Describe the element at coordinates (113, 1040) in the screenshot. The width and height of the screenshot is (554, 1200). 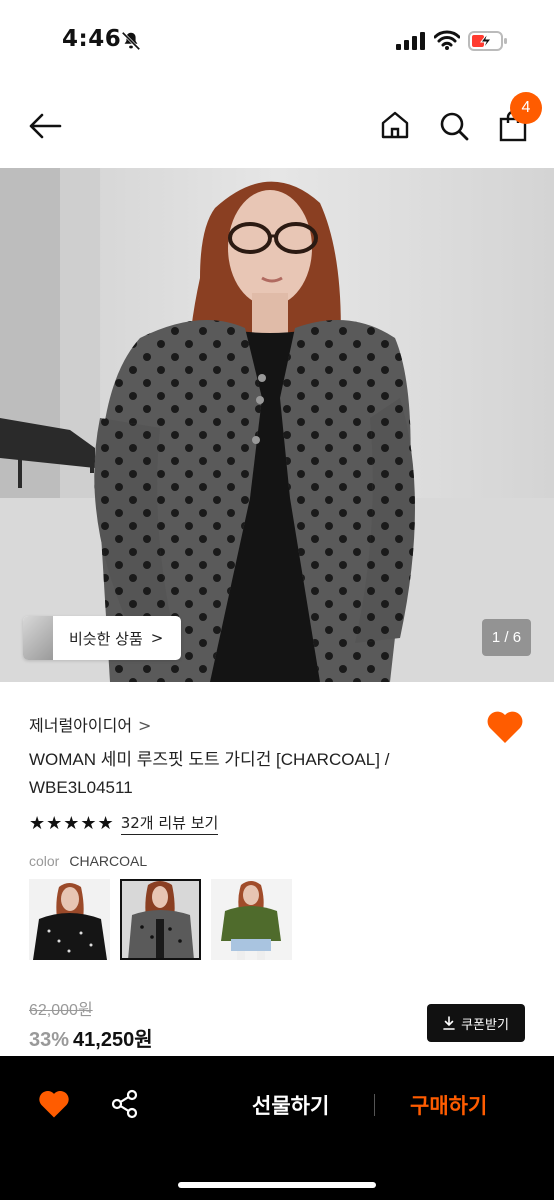
I see `final-price: 41,250원` at that location.